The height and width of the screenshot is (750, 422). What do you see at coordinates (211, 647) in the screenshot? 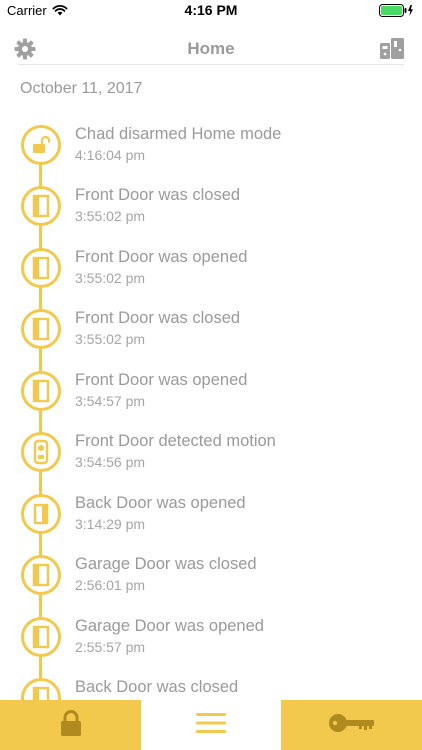
I see `event-item: Garage Door was opened 2:55:57 pm` at bounding box center [211, 647].